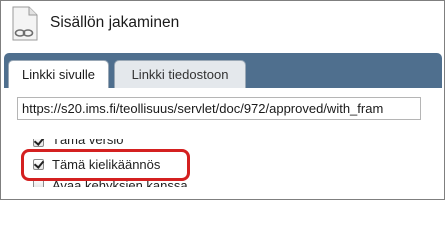 The height and width of the screenshot is (240, 445). Describe the element at coordinates (105, 165) in the screenshot. I see `highlight-annotation` at that location.